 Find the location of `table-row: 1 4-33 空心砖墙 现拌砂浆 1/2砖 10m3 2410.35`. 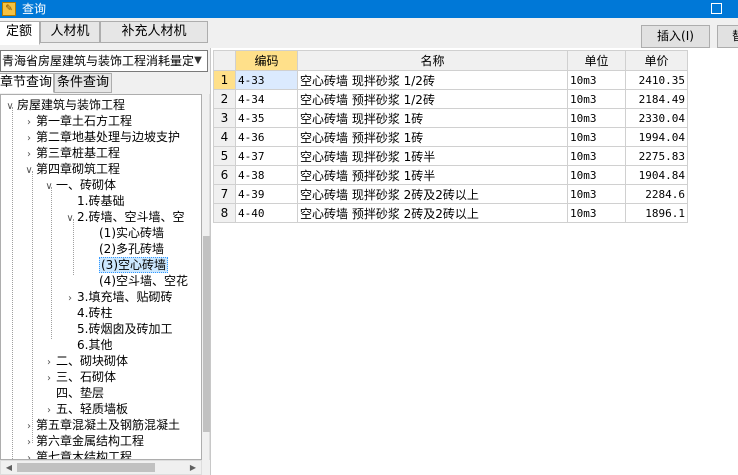

table-row: 1 4-33 空心砖墙 现拌砂浆 1/2砖 10m3 2410.35 is located at coordinates (450, 80).